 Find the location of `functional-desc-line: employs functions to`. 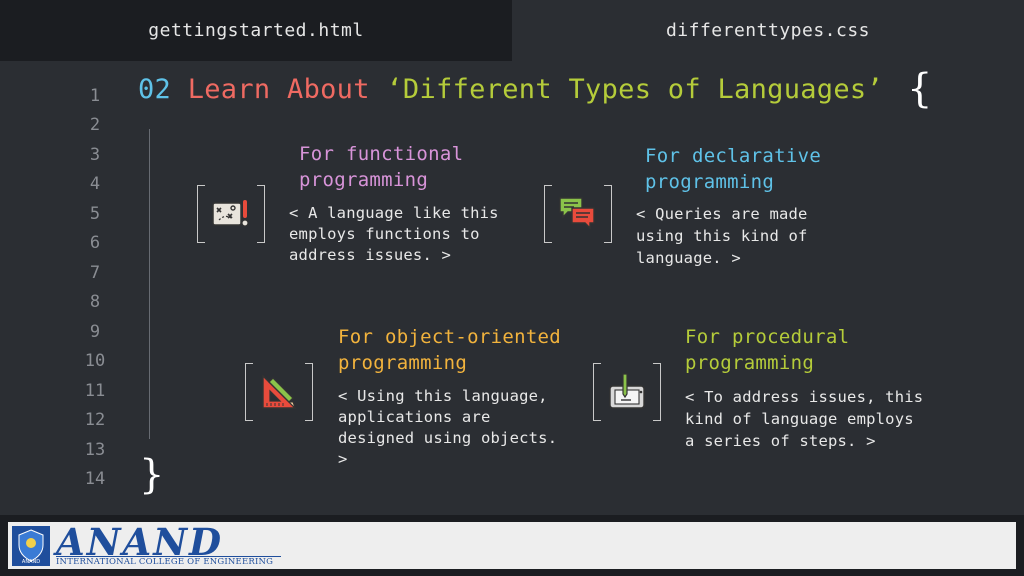

functional-desc-line: employs functions to is located at coordinates (384, 234).